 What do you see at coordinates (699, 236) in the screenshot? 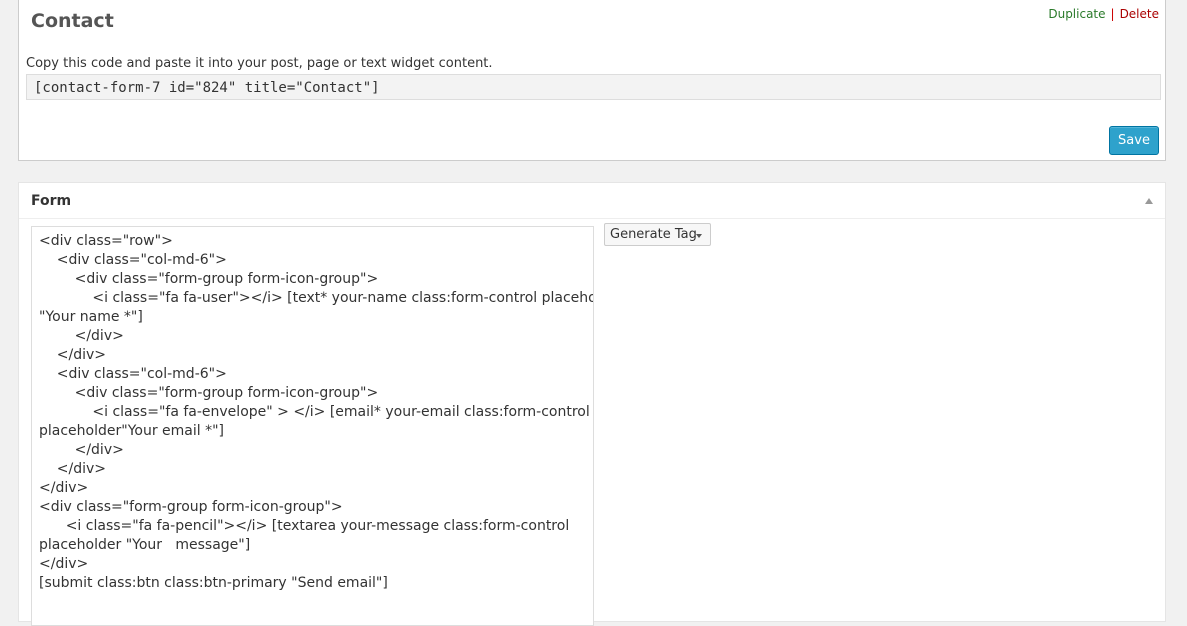
I see `dropdown-caret-icon` at bounding box center [699, 236].